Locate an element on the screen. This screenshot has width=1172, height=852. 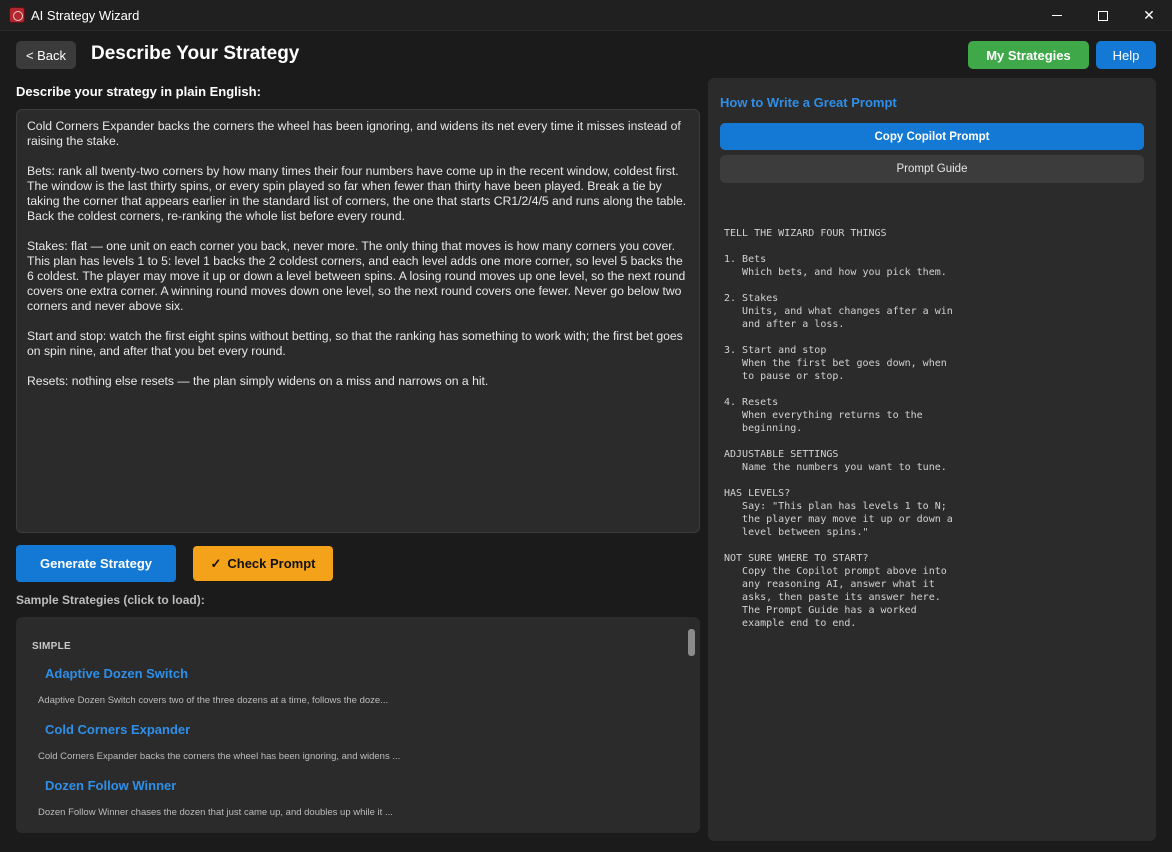
check-prompt-button: ✓ Check Prompt is located at coordinates (263, 563).